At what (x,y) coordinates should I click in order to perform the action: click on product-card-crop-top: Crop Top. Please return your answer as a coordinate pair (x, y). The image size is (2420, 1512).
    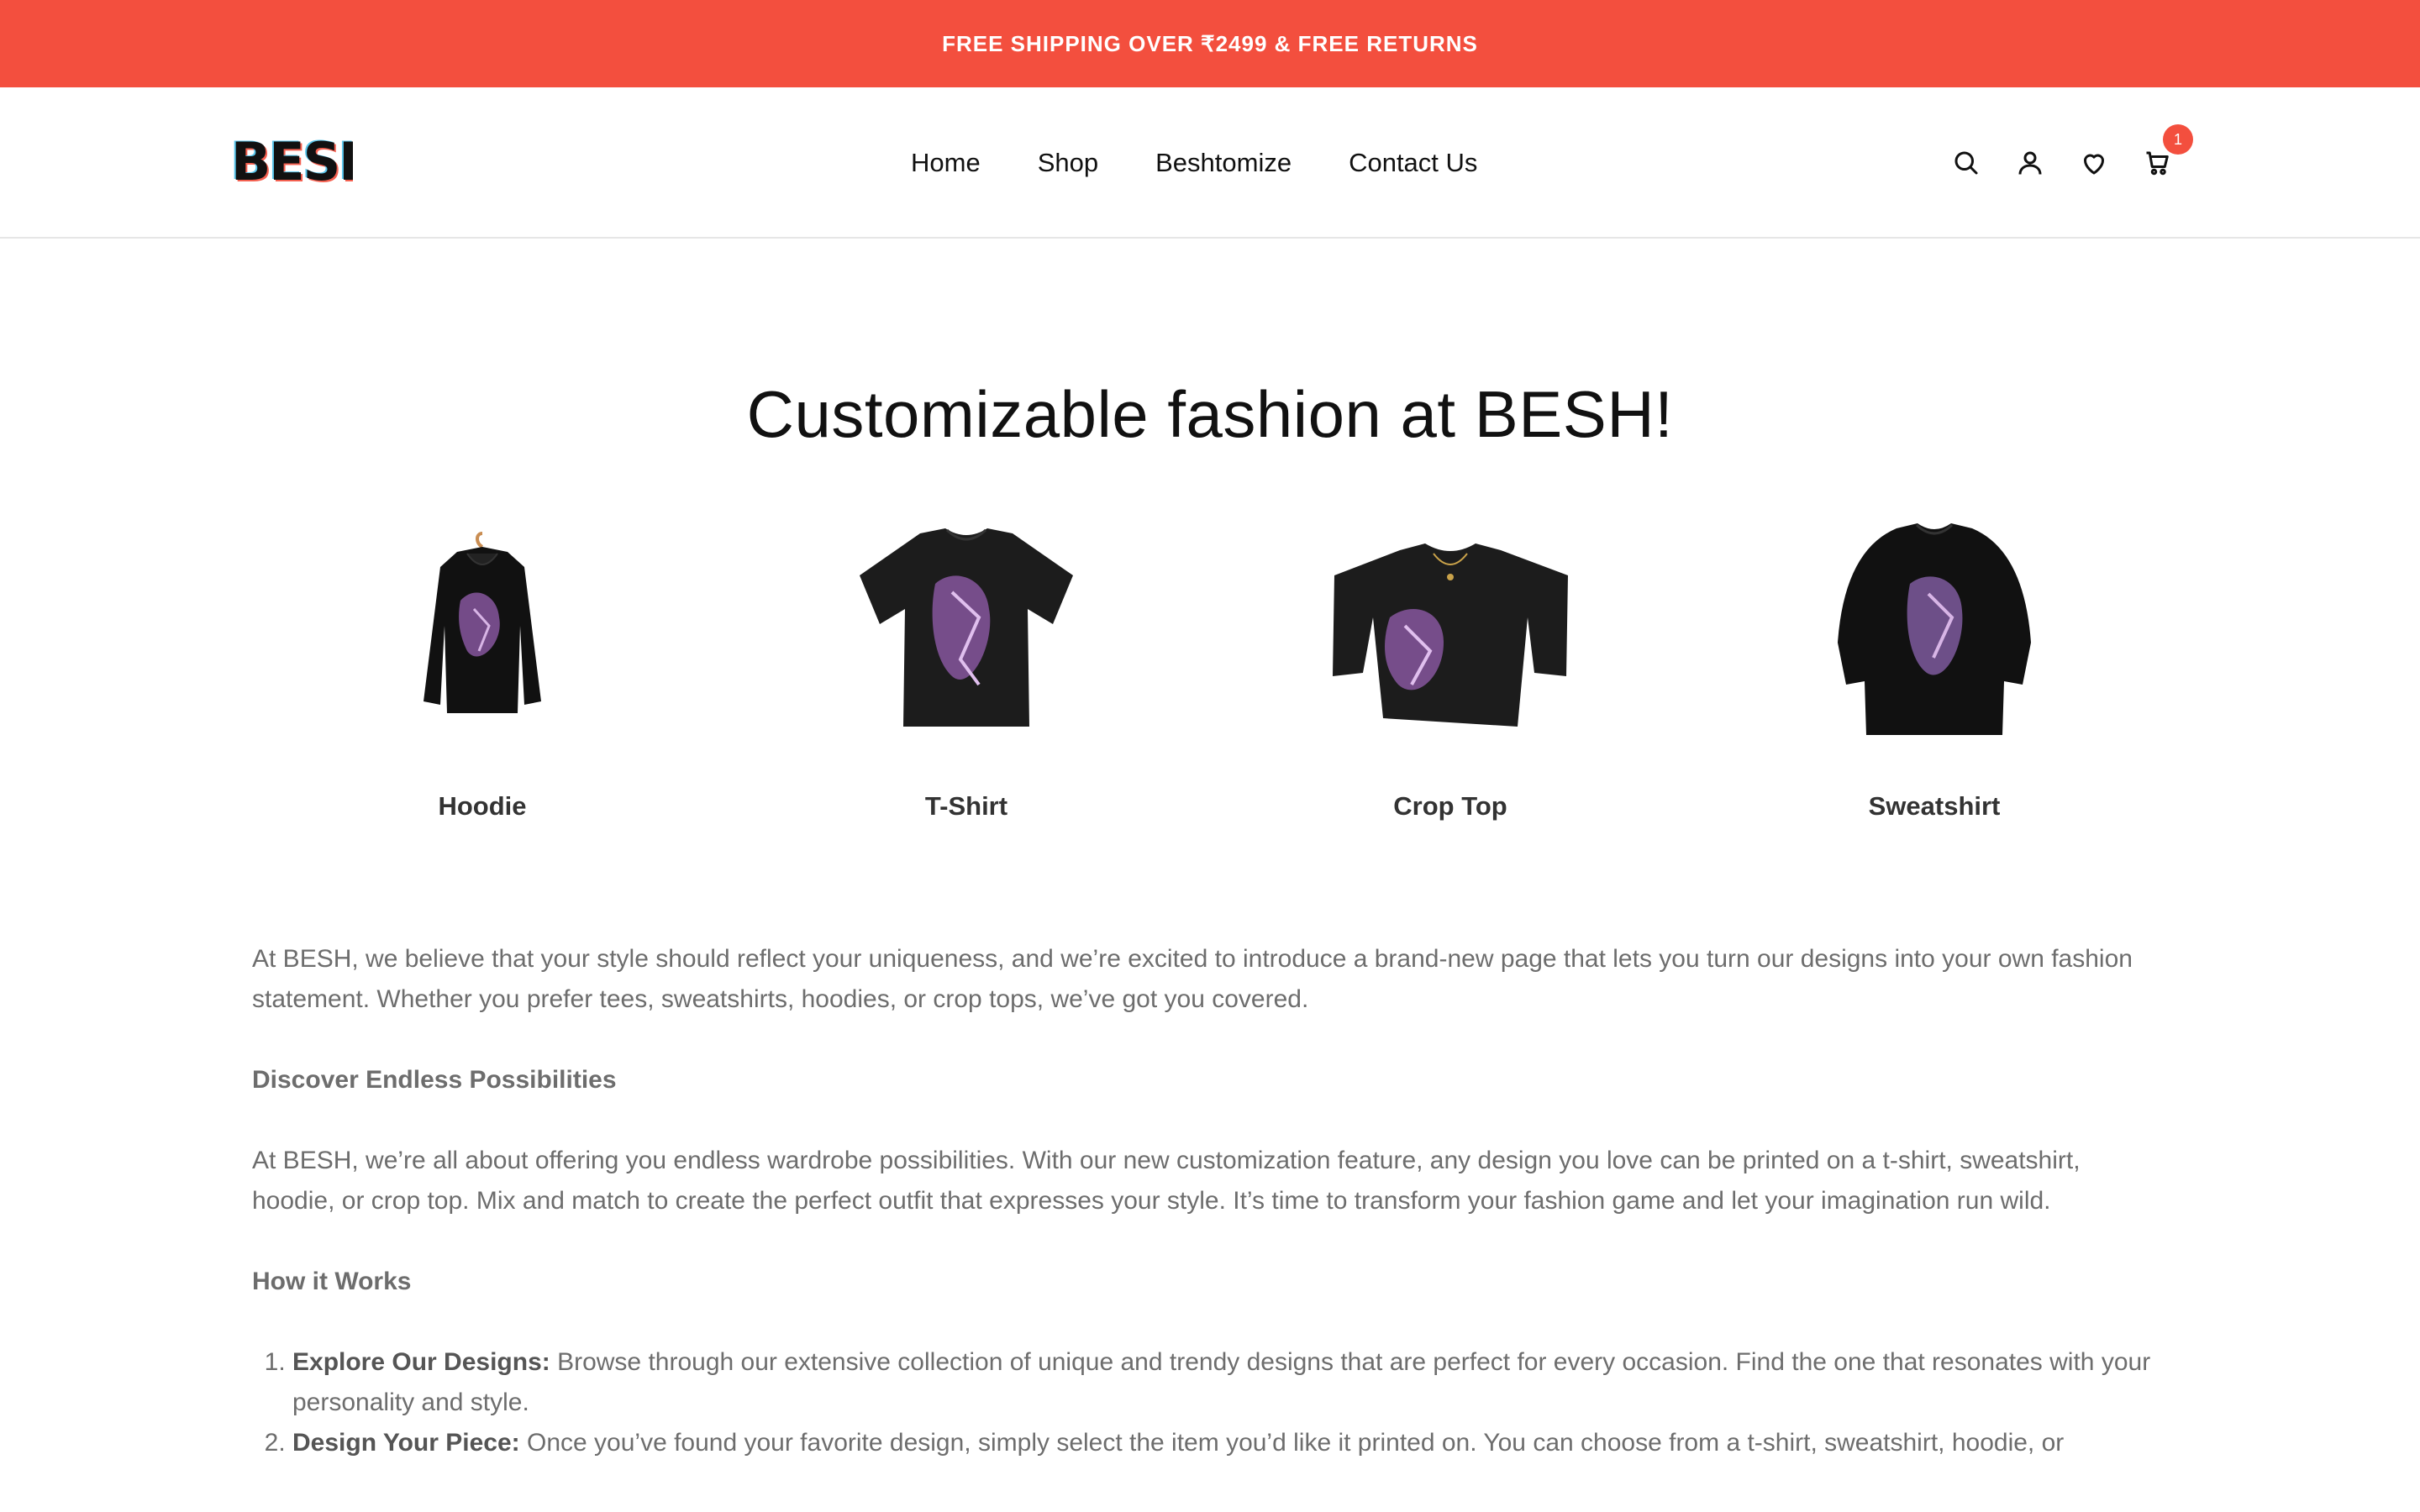
    Looking at the image, I should click on (1450, 672).